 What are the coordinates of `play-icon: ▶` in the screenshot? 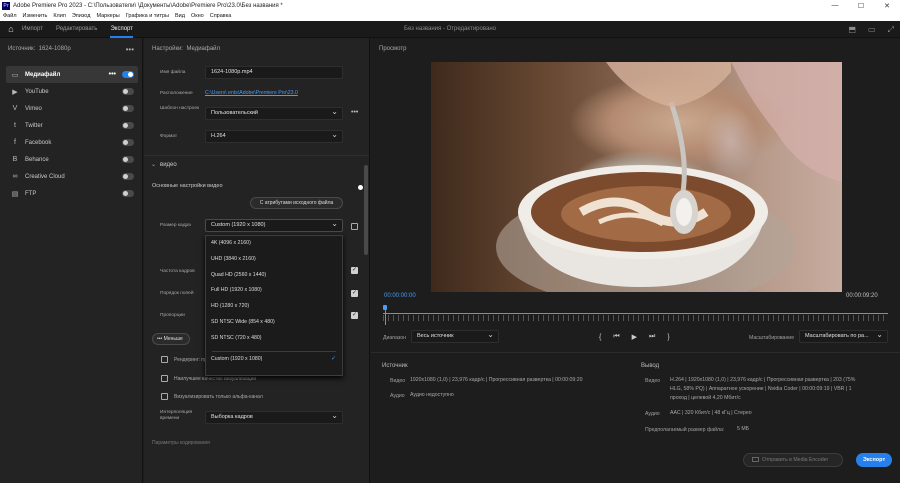 It's located at (634, 337).